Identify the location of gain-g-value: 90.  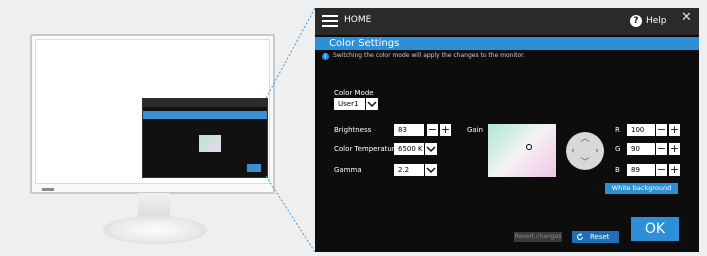
(641, 149).